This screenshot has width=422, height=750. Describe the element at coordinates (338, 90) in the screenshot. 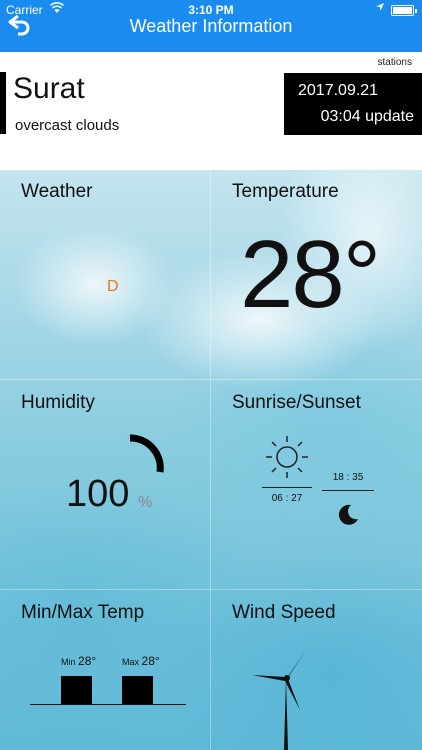

I see `update-date: 2017.09.21` at that location.